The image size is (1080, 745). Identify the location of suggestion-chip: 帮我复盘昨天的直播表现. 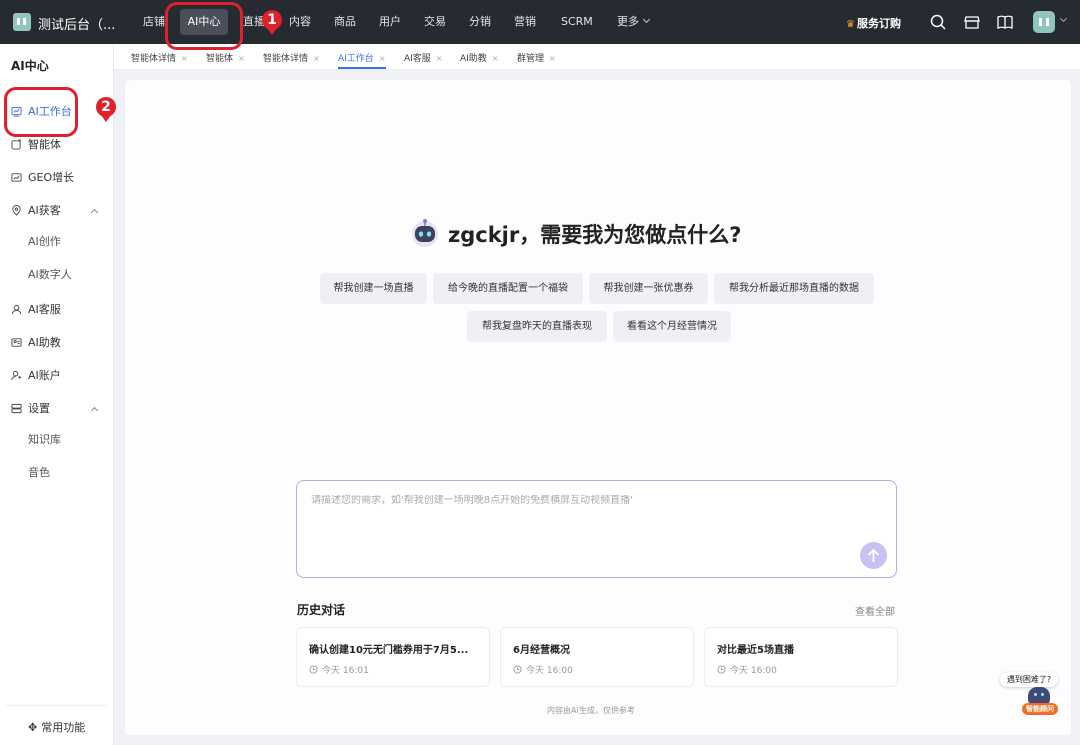
(537, 326).